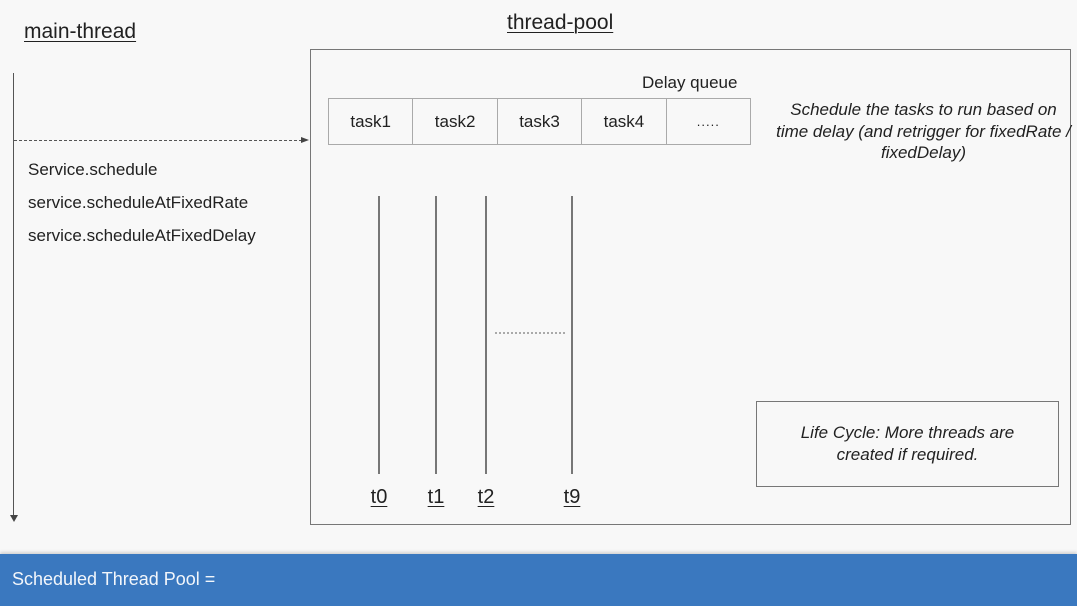  I want to click on method-schedule-at-fixed-delay: service.scheduleAtFixedDelay, so click(142, 235).